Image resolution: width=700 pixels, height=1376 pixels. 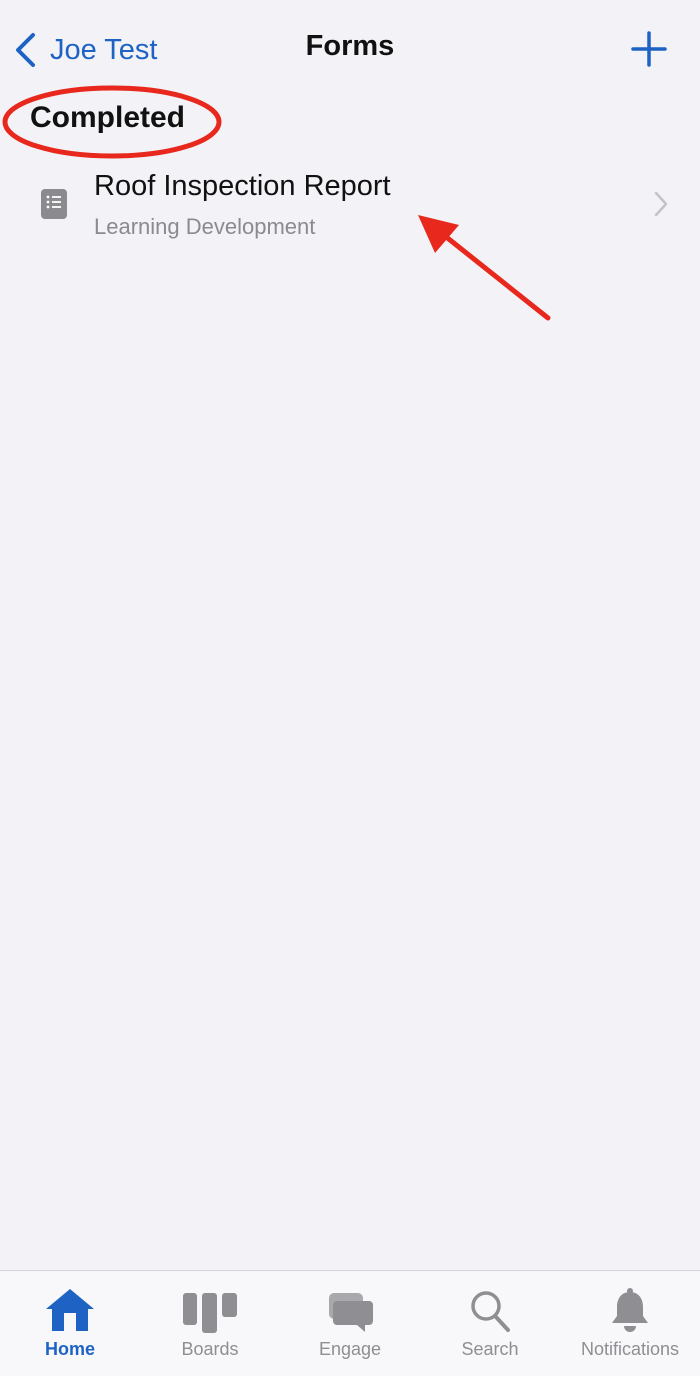 What do you see at coordinates (630, 1349) in the screenshot?
I see `tab-label: Notifications` at bounding box center [630, 1349].